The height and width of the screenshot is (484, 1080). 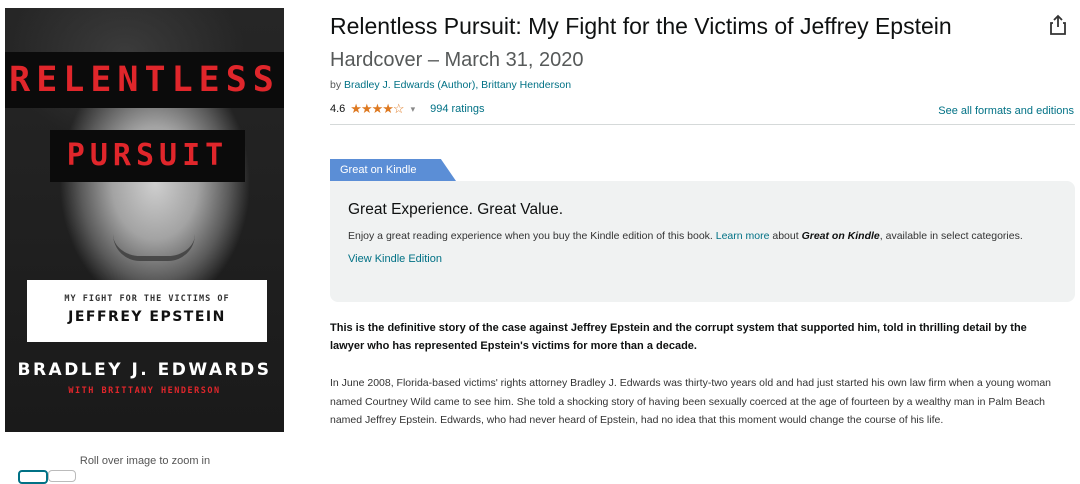 I want to click on kindle-text-3: , available in select categories., so click(x=951, y=236).